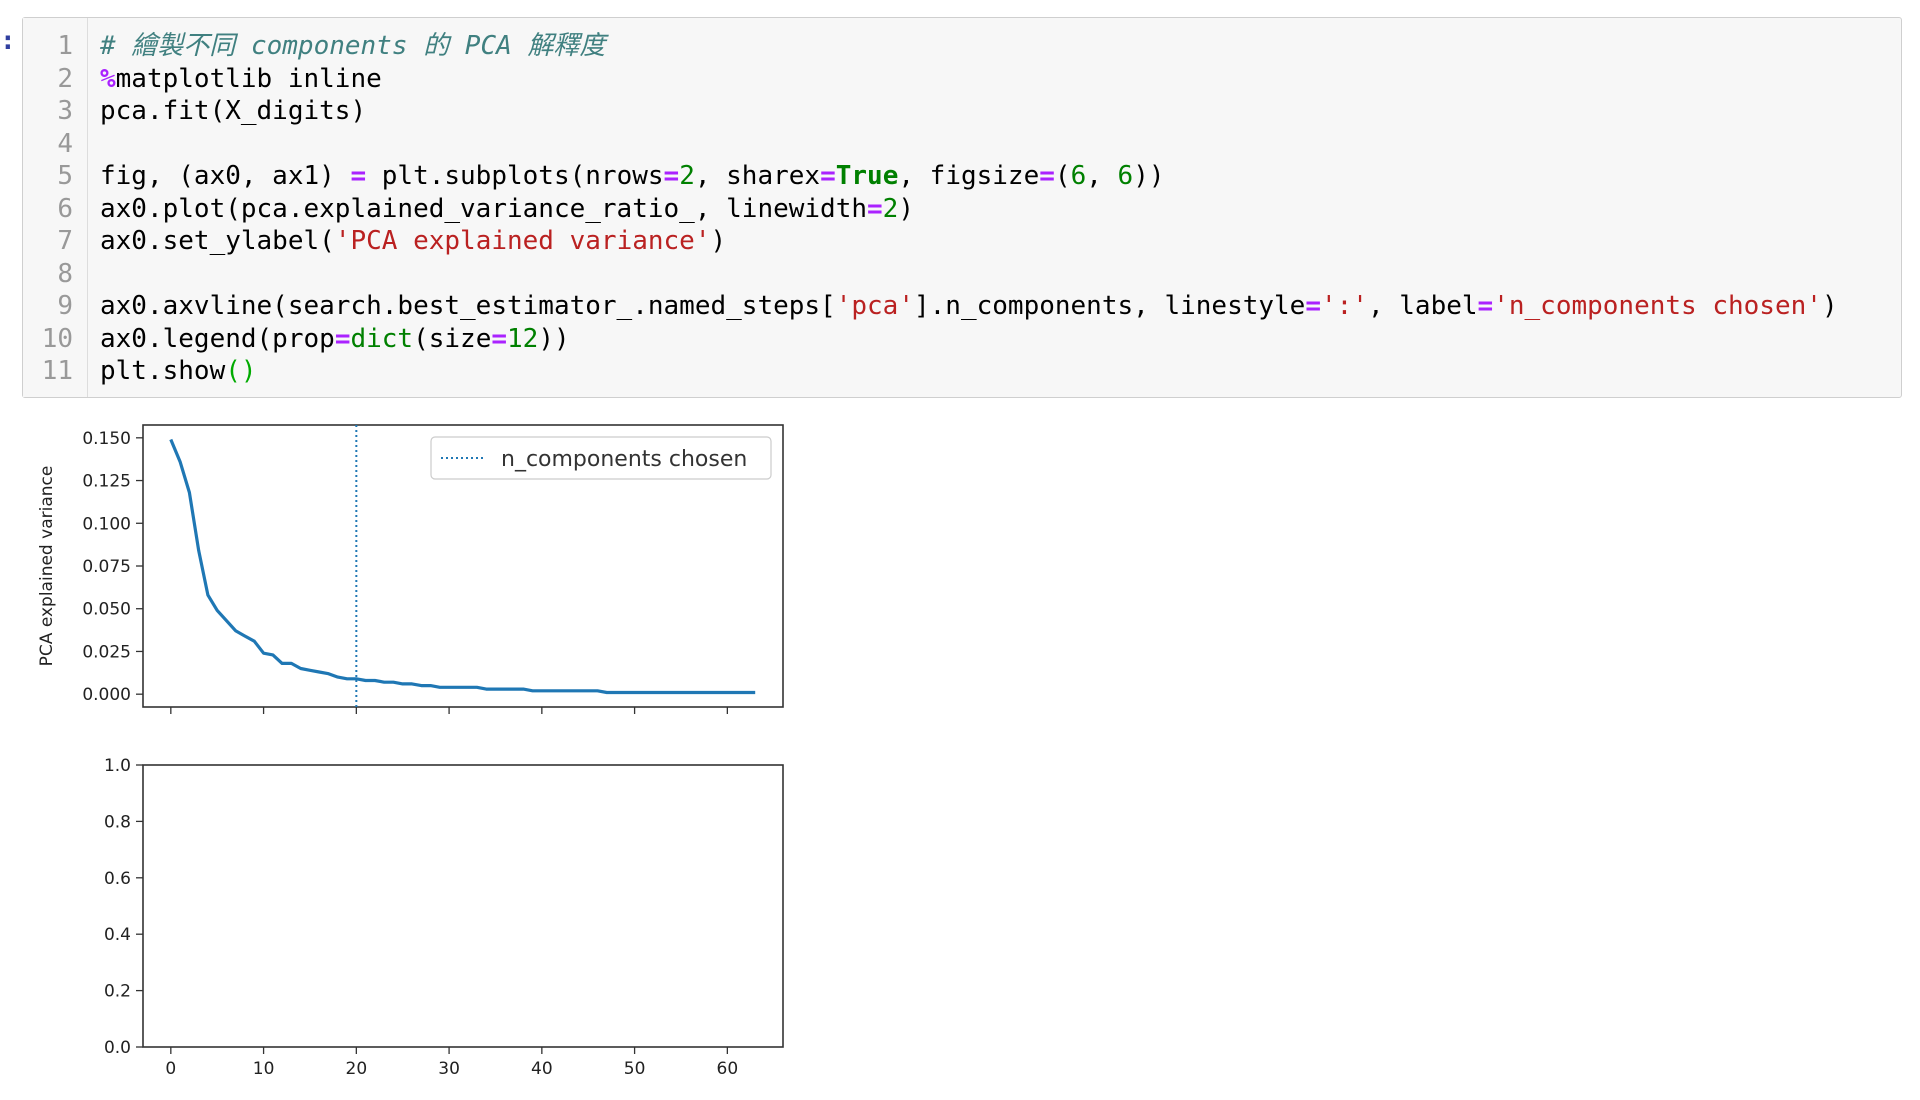  What do you see at coordinates (522, 241) in the screenshot?
I see `code-token: 'PCA explained variance'` at bounding box center [522, 241].